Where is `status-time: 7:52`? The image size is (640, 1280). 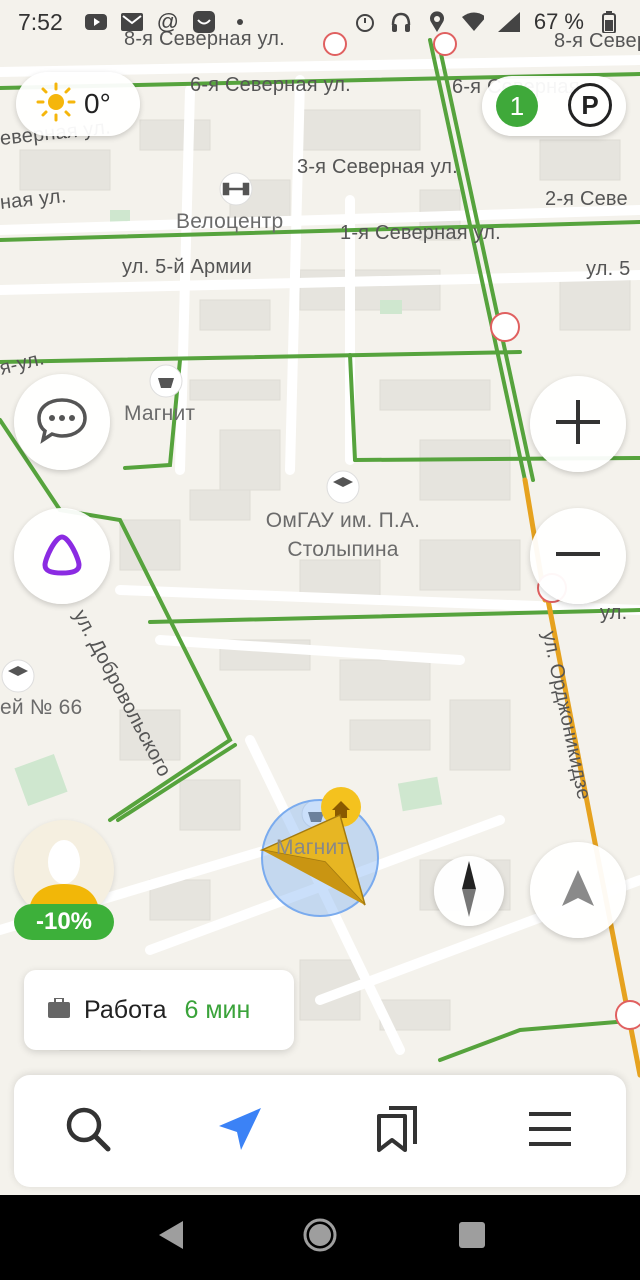 status-time: 7:52 is located at coordinates (40, 21).